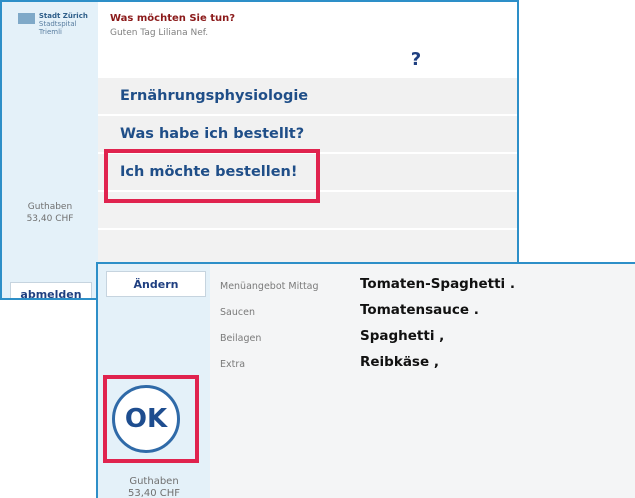 This screenshot has width=635, height=498. I want to click on detail-row-menu: Menüangebot Mittag Tomaten-Spaghetti ., so click(422, 287).